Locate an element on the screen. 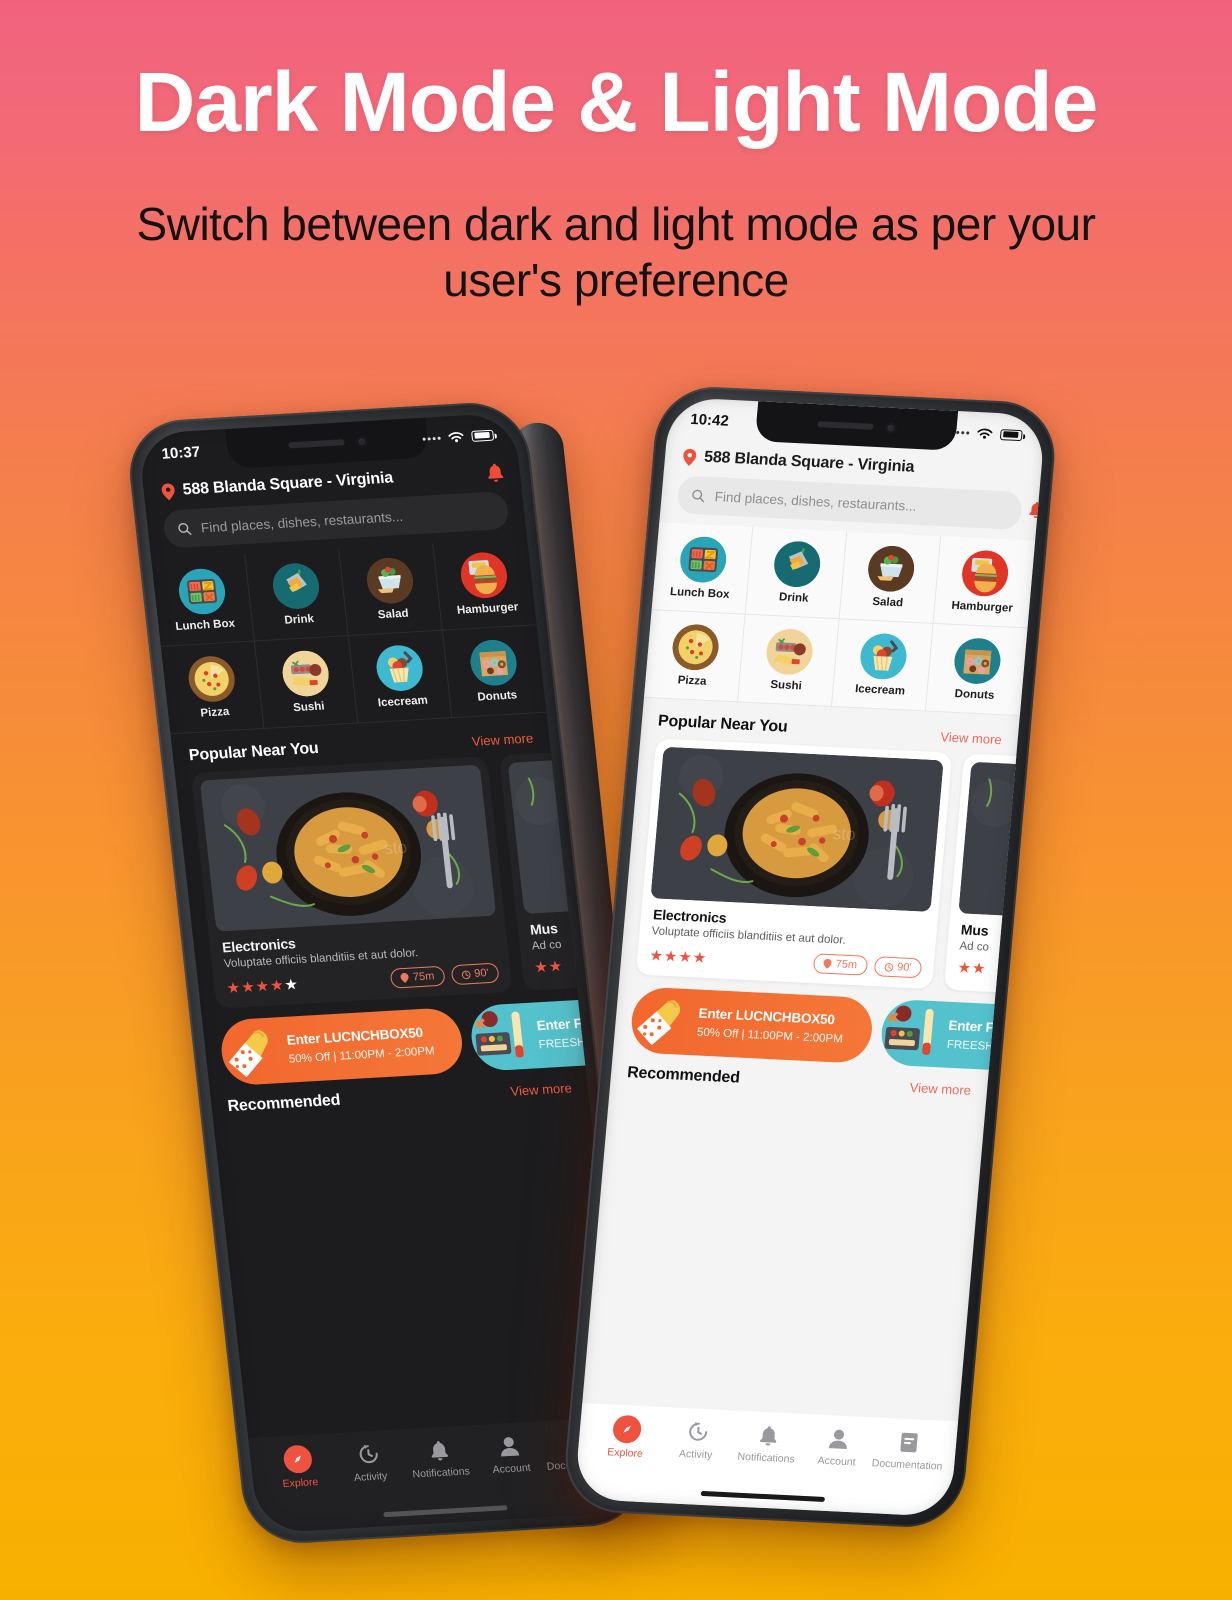 Image resolution: width=1232 pixels, height=1600 pixels. section-title: Popular Near You is located at coordinates (254, 752).